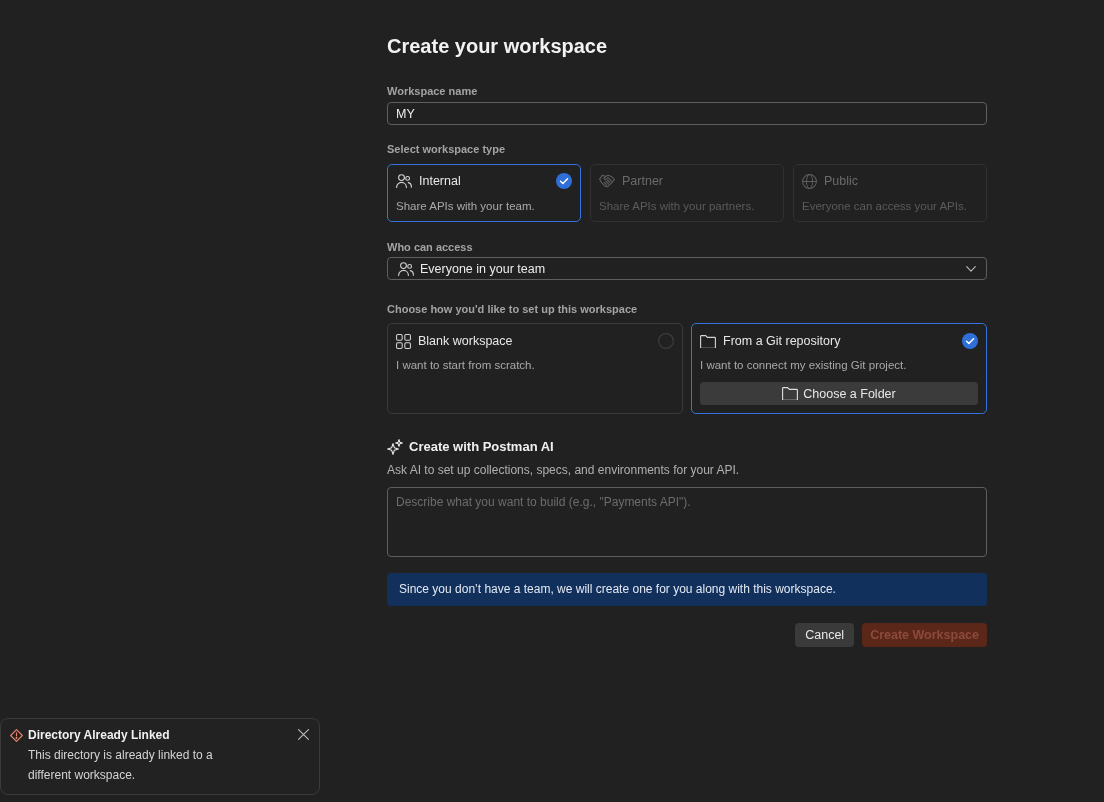 This screenshot has width=1104, height=802. What do you see at coordinates (440, 181) in the screenshot?
I see `option-title: Internal` at bounding box center [440, 181].